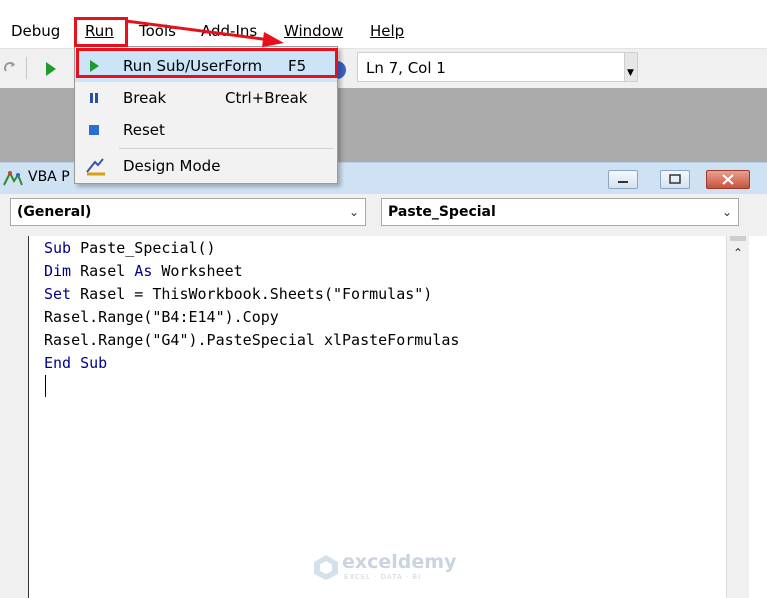  I want to click on code-line-4: Rasel.Range("B4:E14").Copy, so click(161, 317).